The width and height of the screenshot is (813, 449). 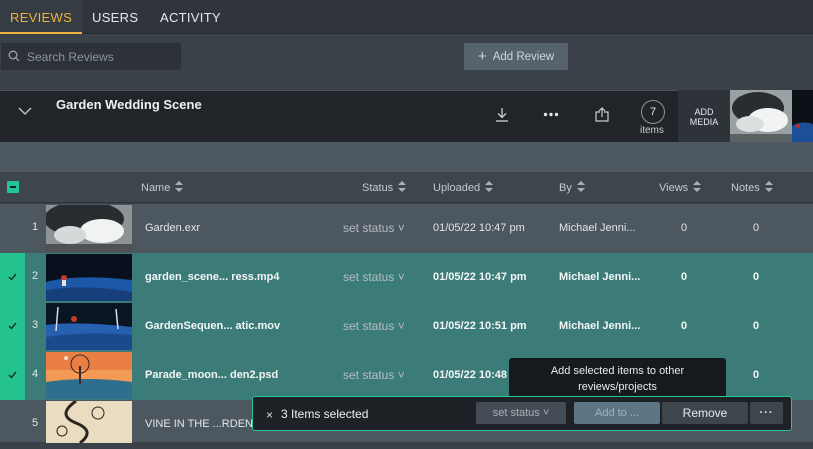 I want to click on item-count-label: items, so click(x=652, y=130).